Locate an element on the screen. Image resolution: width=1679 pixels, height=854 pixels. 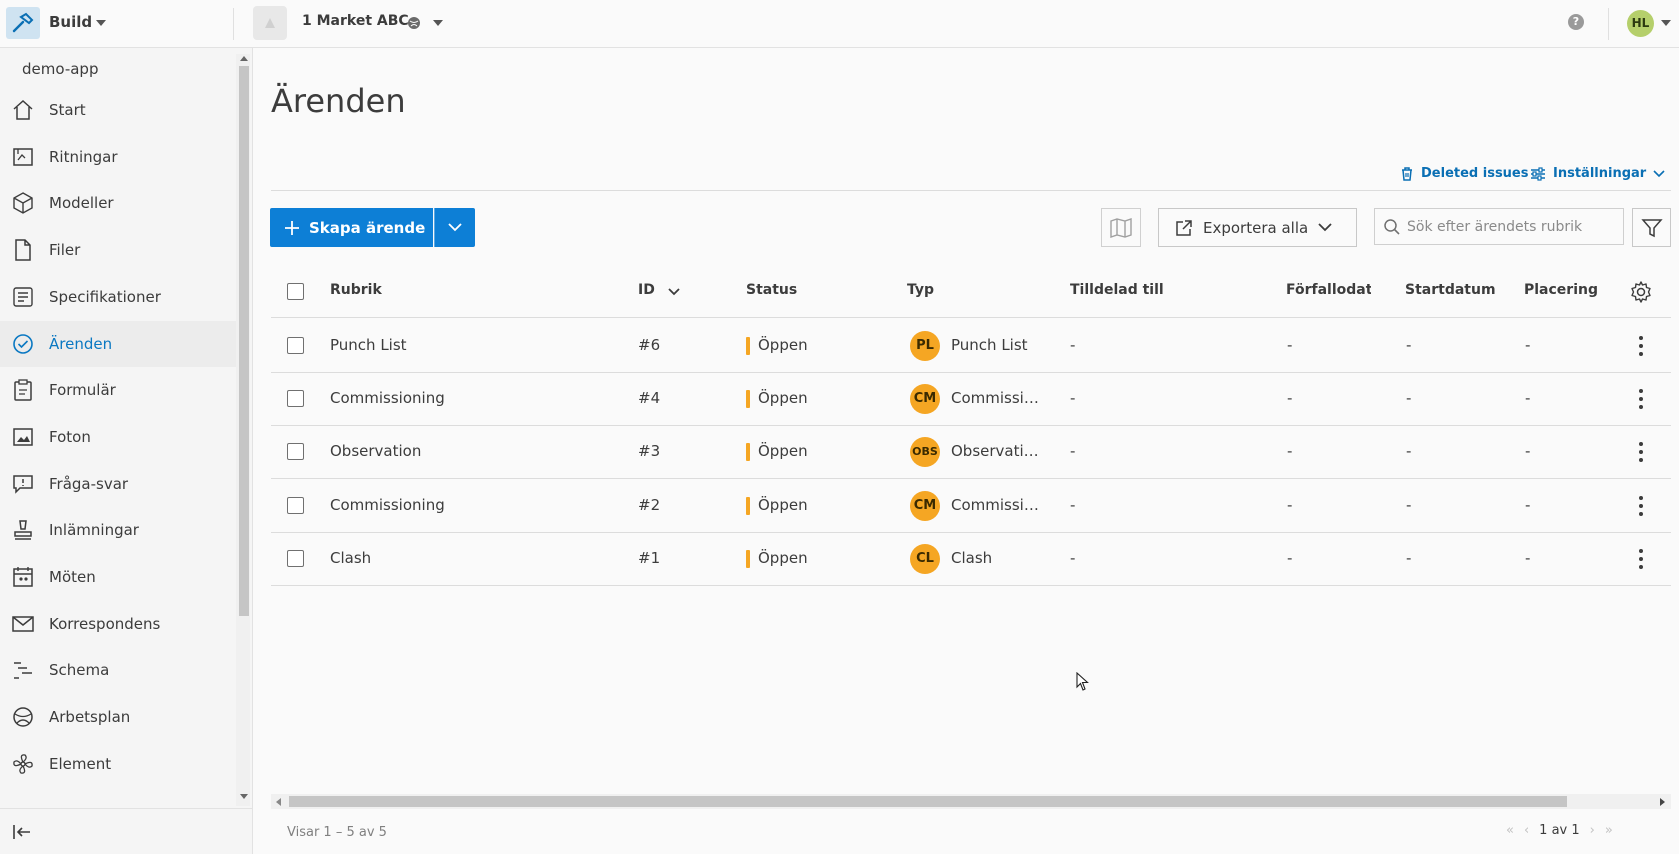
map-icon is located at coordinates (1121, 227).